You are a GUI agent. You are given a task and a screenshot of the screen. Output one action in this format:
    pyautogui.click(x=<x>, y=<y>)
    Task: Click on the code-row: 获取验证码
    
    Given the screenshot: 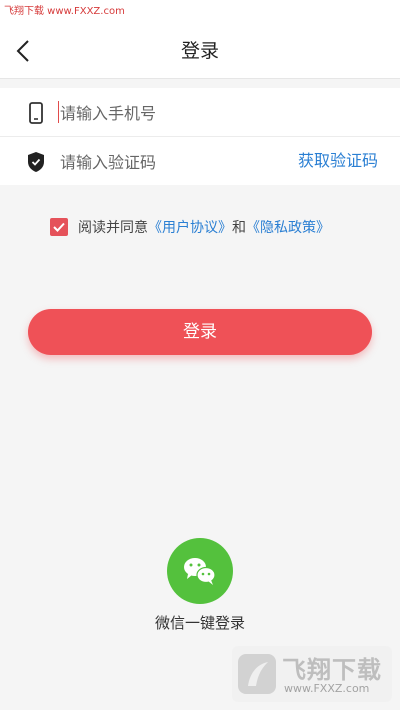 What is the action you would take?
    pyautogui.click(x=200, y=160)
    